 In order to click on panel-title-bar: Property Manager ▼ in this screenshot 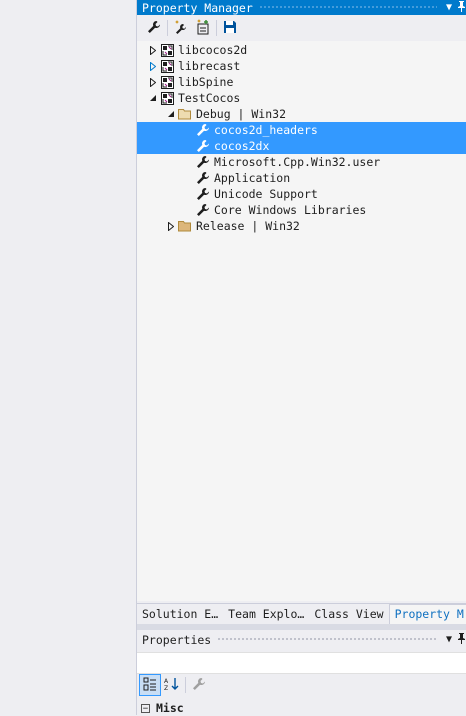, I will do `click(301, 7)`.